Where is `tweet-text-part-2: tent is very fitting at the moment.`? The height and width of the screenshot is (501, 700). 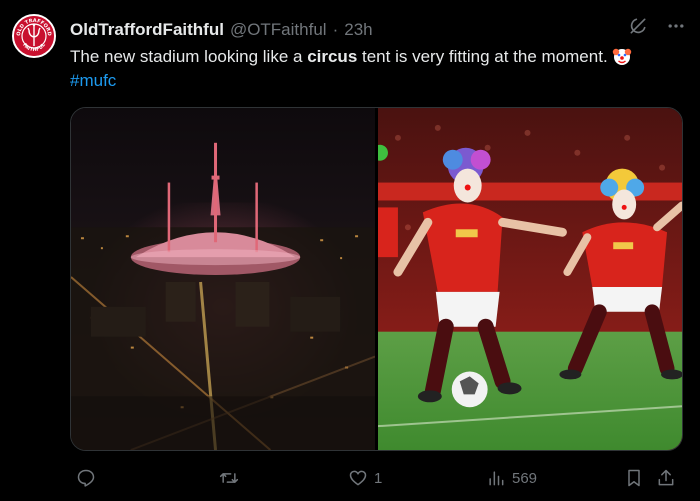
tweet-text-part-2: tent is very fitting at the moment. is located at coordinates (482, 56).